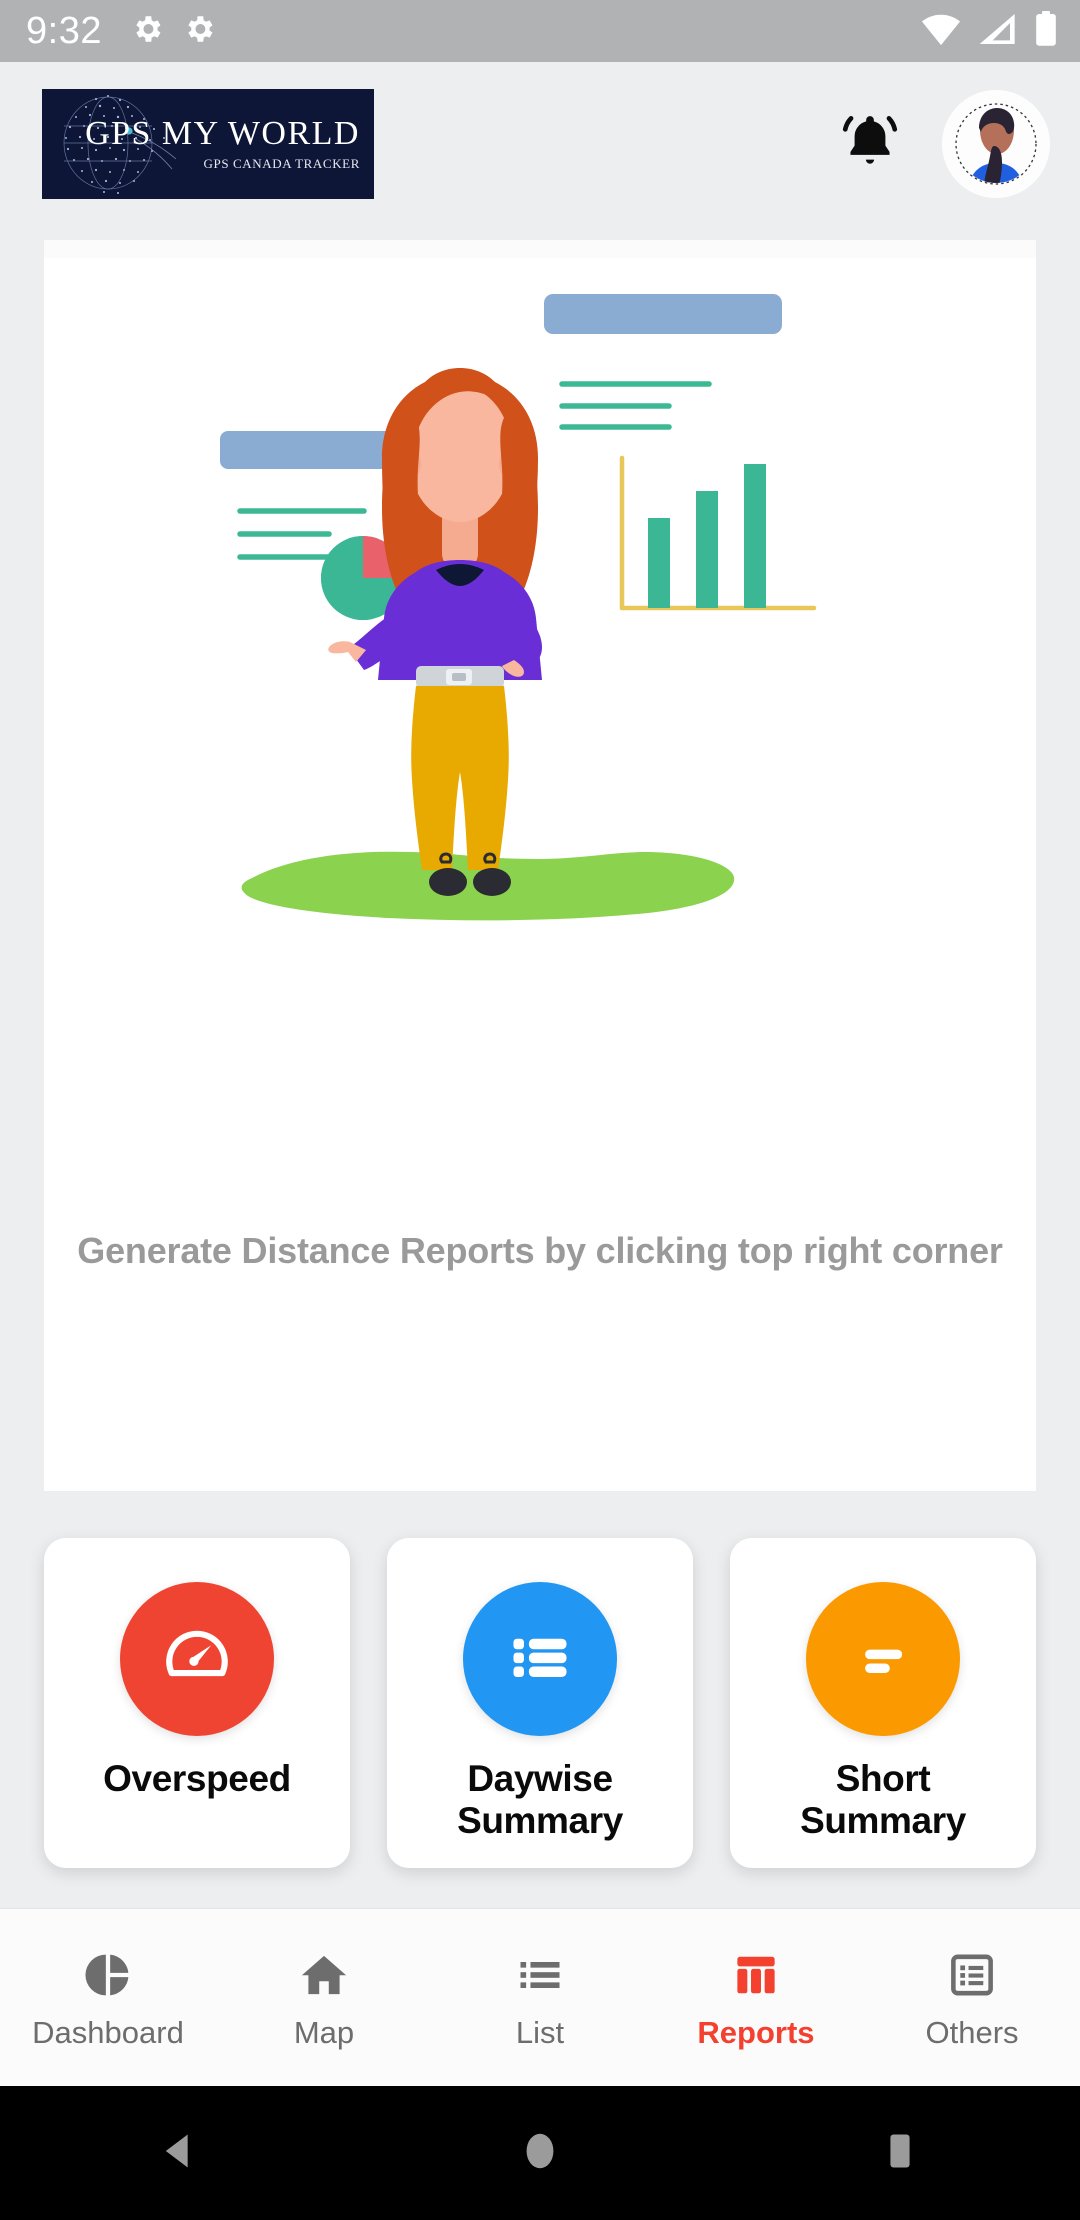  Describe the element at coordinates (64, 31) in the screenshot. I see `status-bar-clock: 9:32` at that location.